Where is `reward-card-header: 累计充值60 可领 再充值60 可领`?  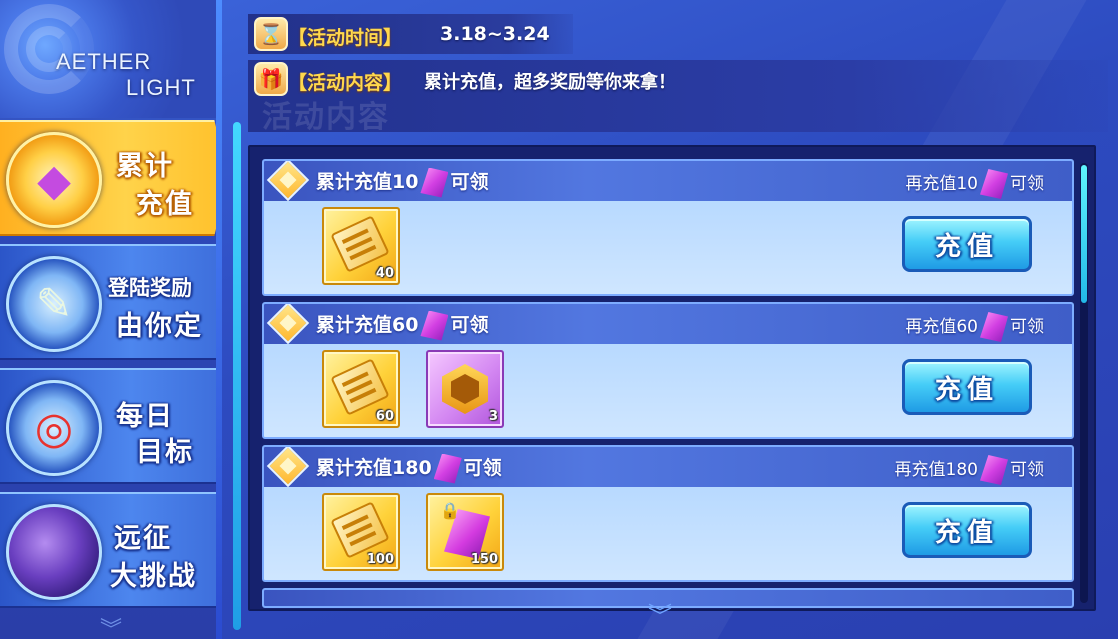 reward-card-header: 累计充值60 可领 再充值60 可领 is located at coordinates (668, 324).